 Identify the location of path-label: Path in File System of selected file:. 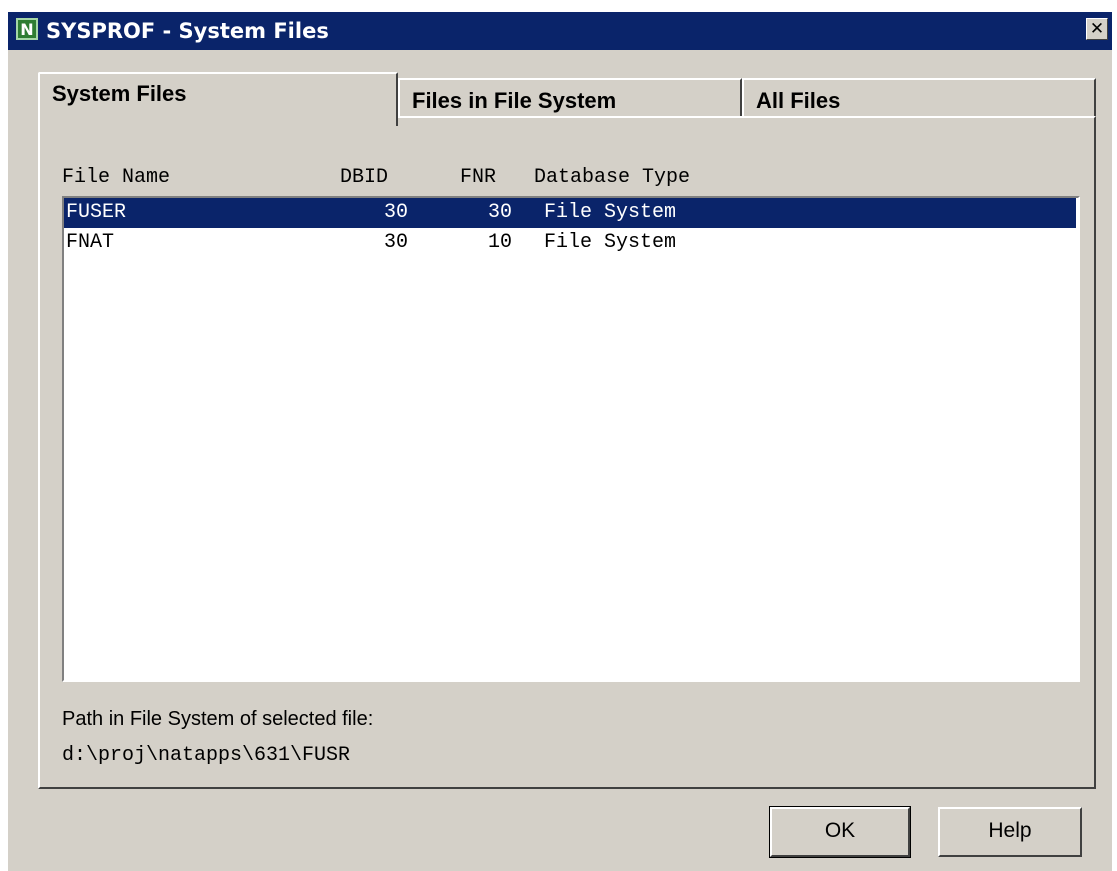
(218, 719).